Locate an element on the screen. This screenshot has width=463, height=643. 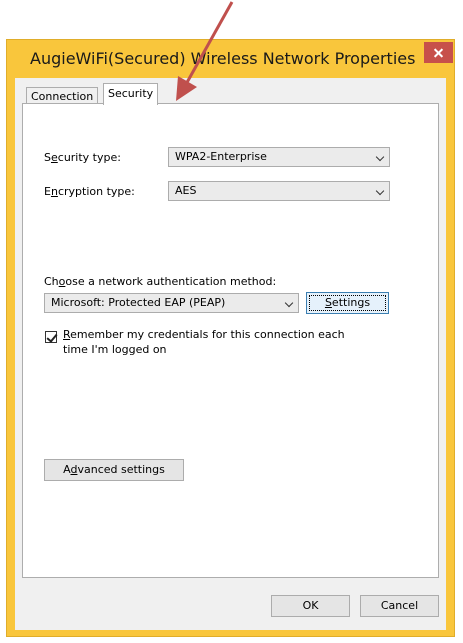
auth-method-select: Microsoft: Protected EAP (PEAP) is located at coordinates (171, 303).